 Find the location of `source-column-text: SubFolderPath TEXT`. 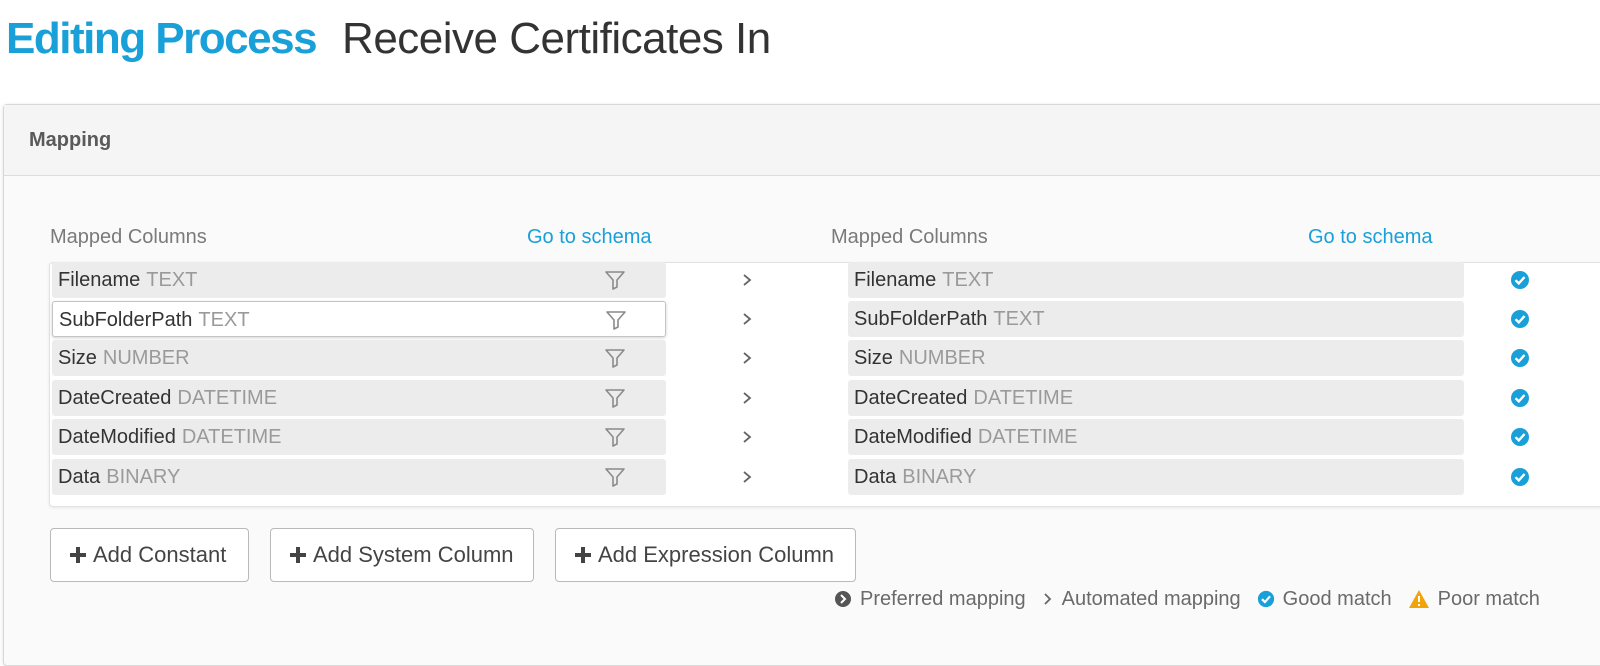

source-column-text: SubFolderPath TEXT is located at coordinates (154, 320).